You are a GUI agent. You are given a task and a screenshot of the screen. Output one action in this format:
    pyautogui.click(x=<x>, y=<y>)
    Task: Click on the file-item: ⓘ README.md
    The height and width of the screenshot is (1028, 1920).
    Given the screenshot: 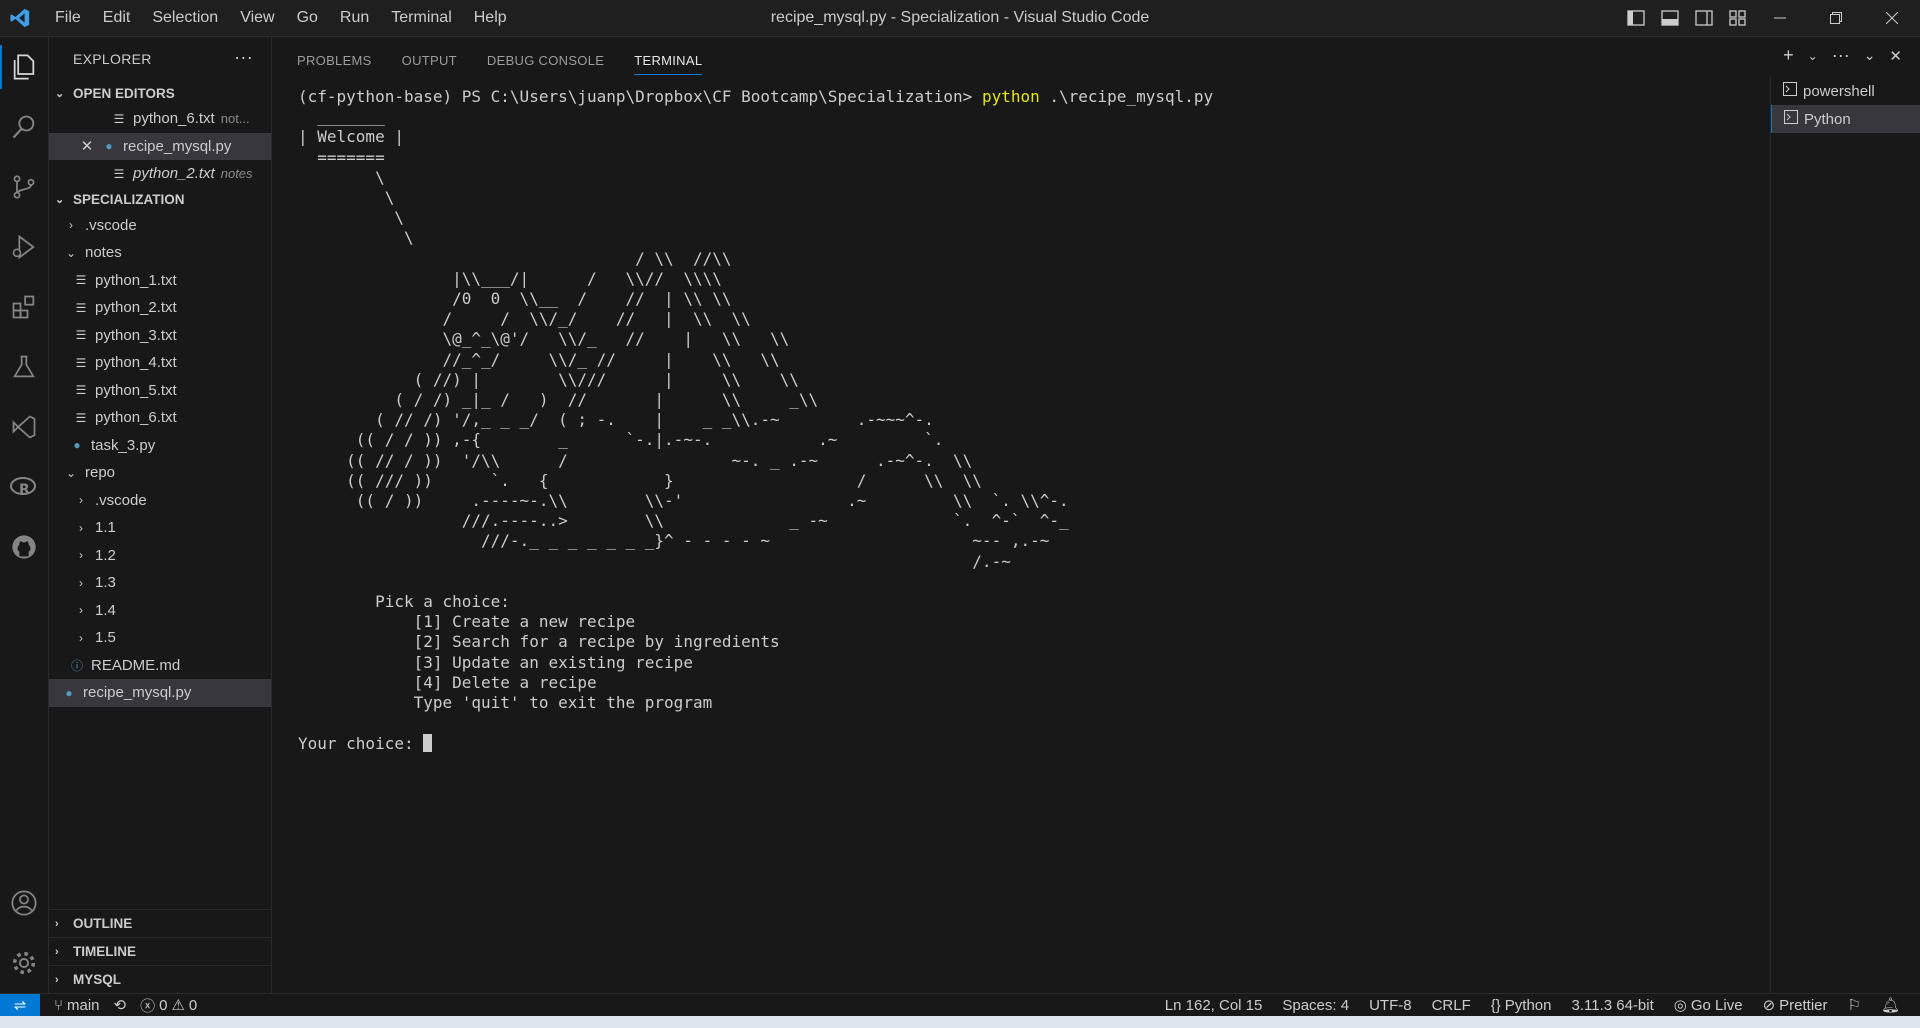 What is the action you would take?
    pyautogui.click(x=160, y=666)
    